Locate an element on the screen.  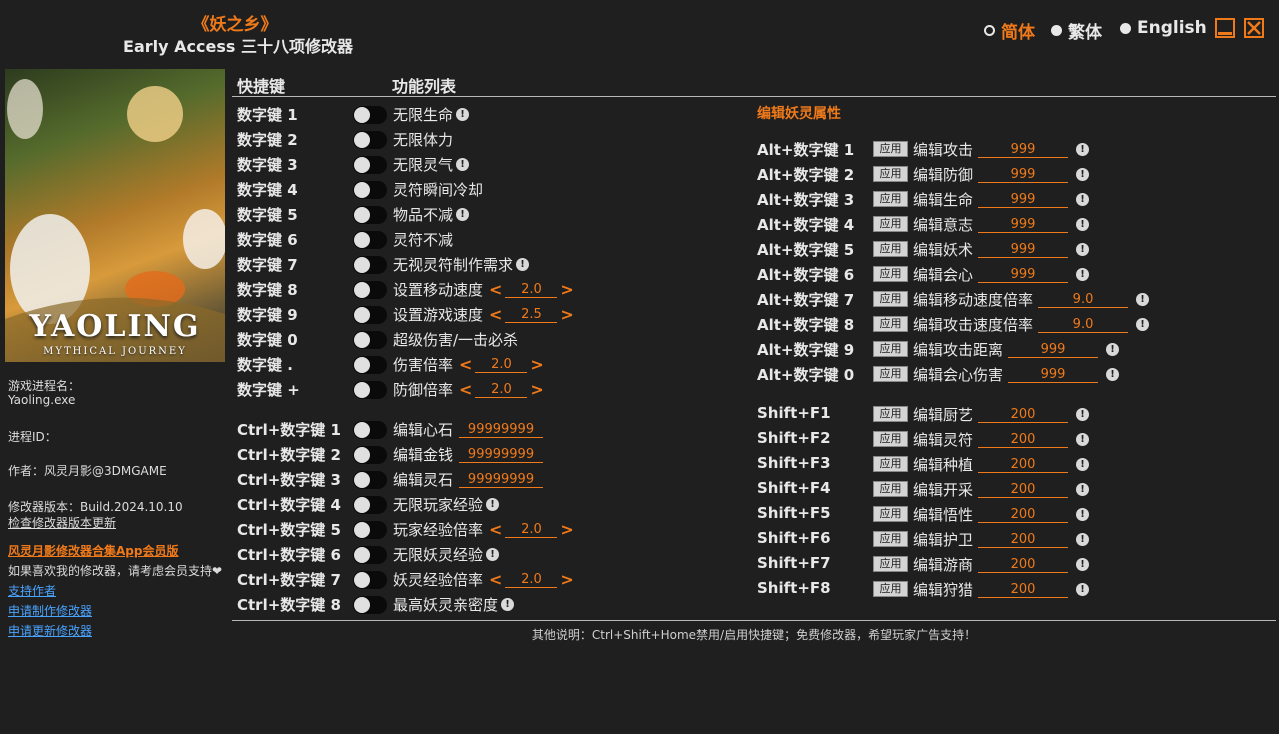
close-icon is located at coordinates (1254, 28).